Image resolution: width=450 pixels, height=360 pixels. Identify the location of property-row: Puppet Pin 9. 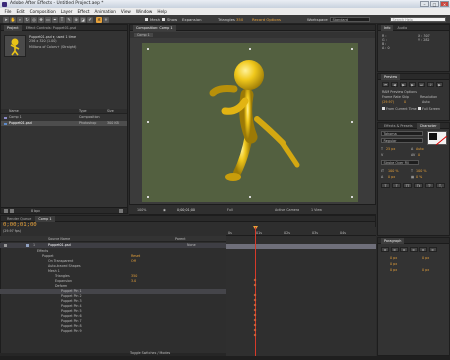
(113, 331).